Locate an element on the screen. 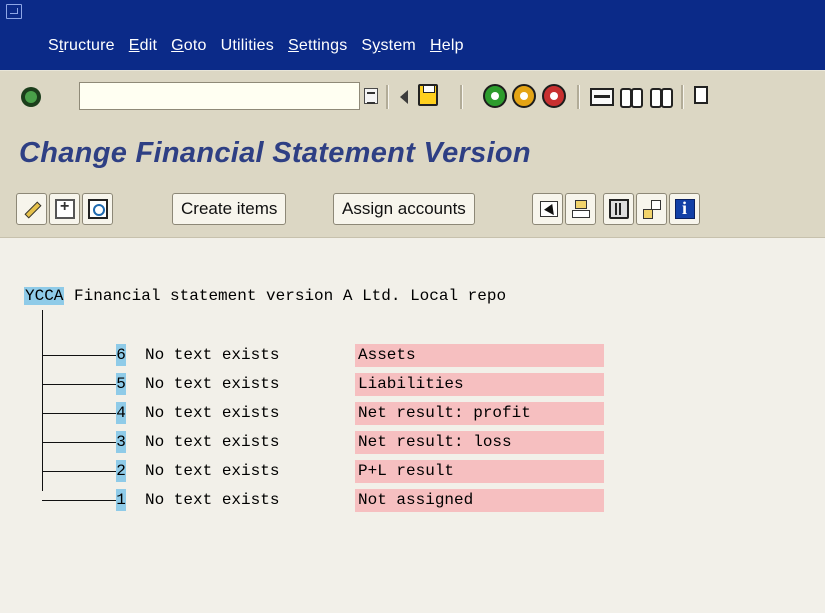 The width and height of the screenshot is (825, 613). node-description: Liabilities is located at coordinates (479, 384).